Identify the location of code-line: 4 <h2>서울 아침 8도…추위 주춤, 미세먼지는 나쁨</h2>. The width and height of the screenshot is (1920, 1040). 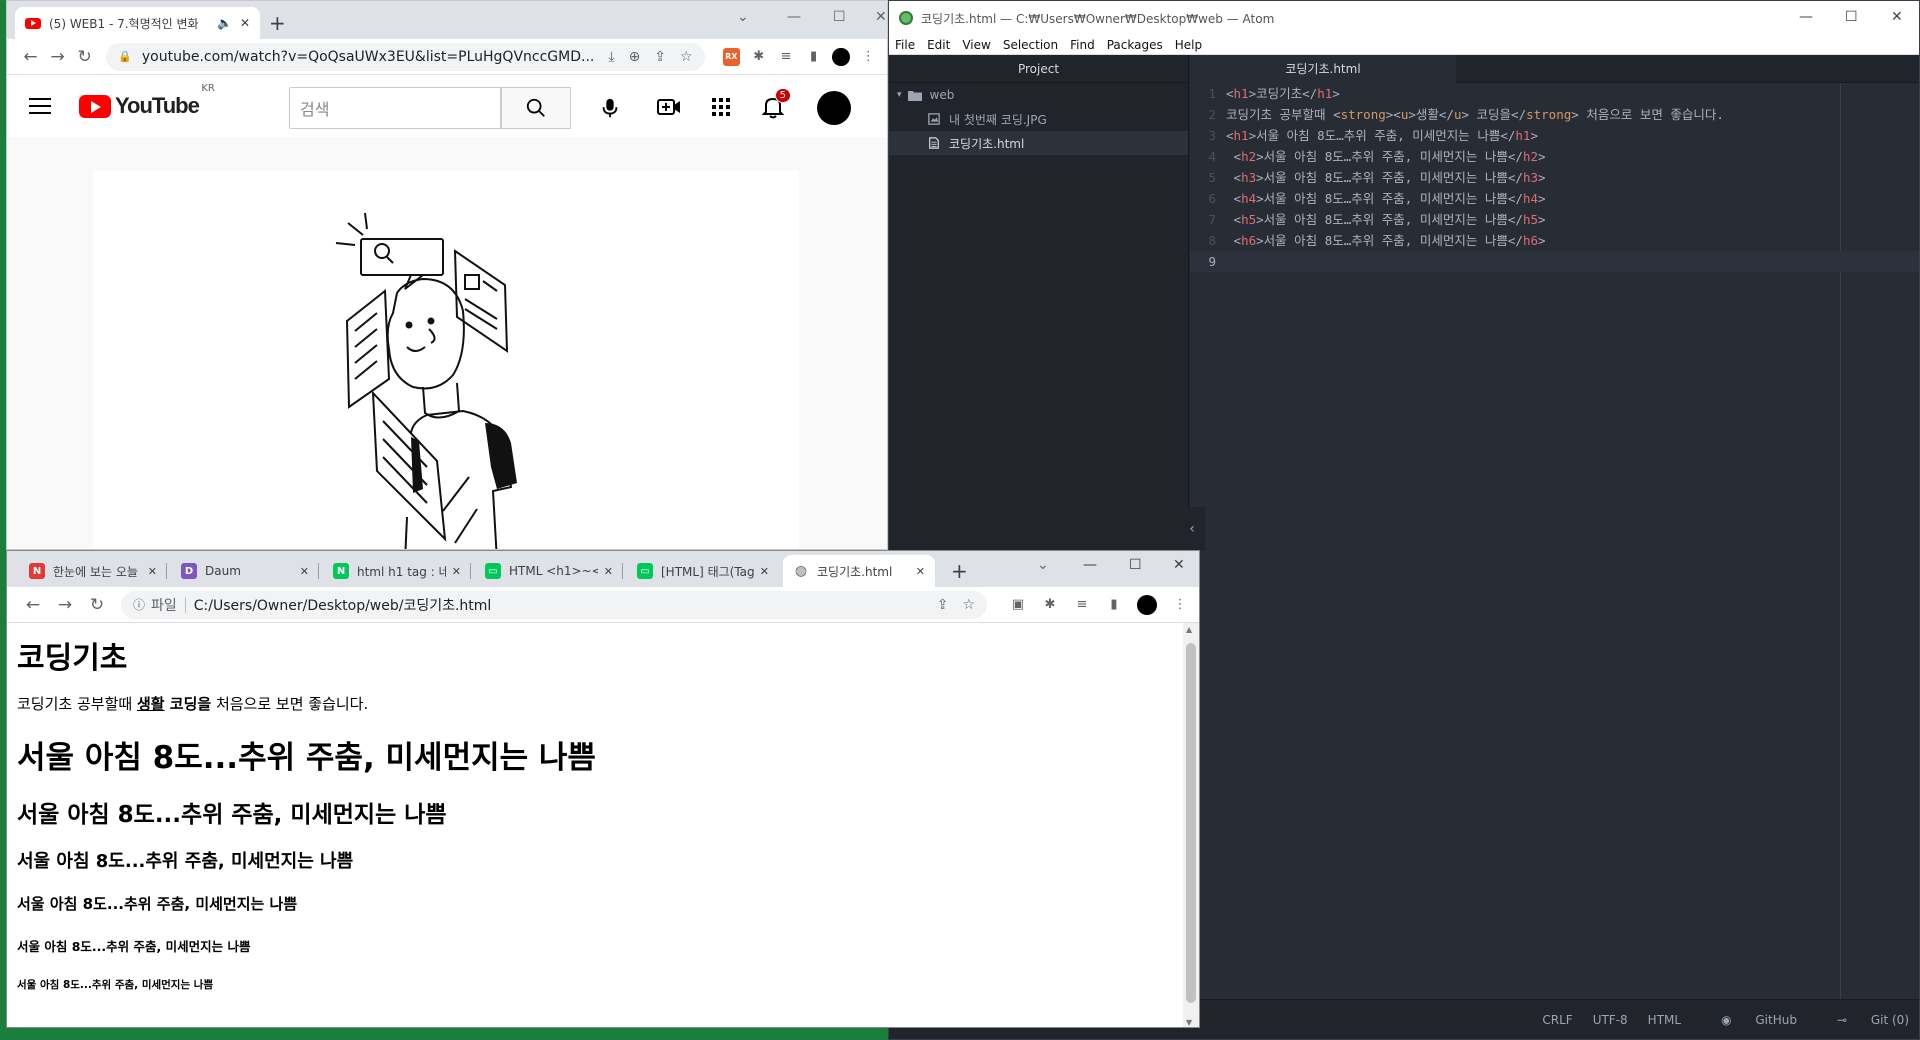
(1554, 156).